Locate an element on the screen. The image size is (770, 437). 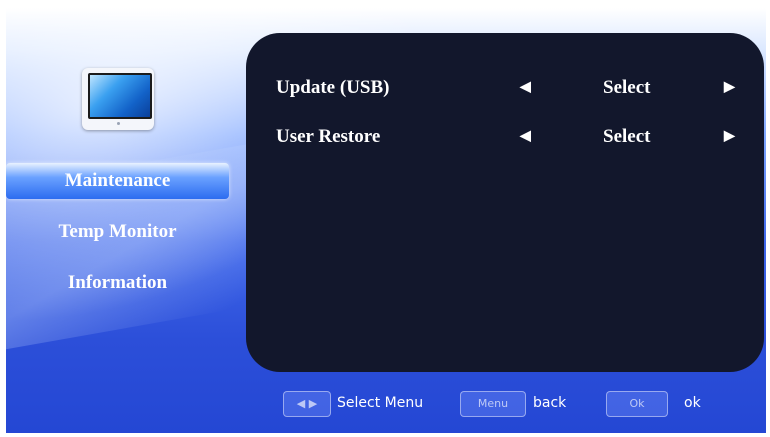
footer-hints: ◀ ▶ Select Menu Menu back Ok ok is located at coordinates (385, 404).